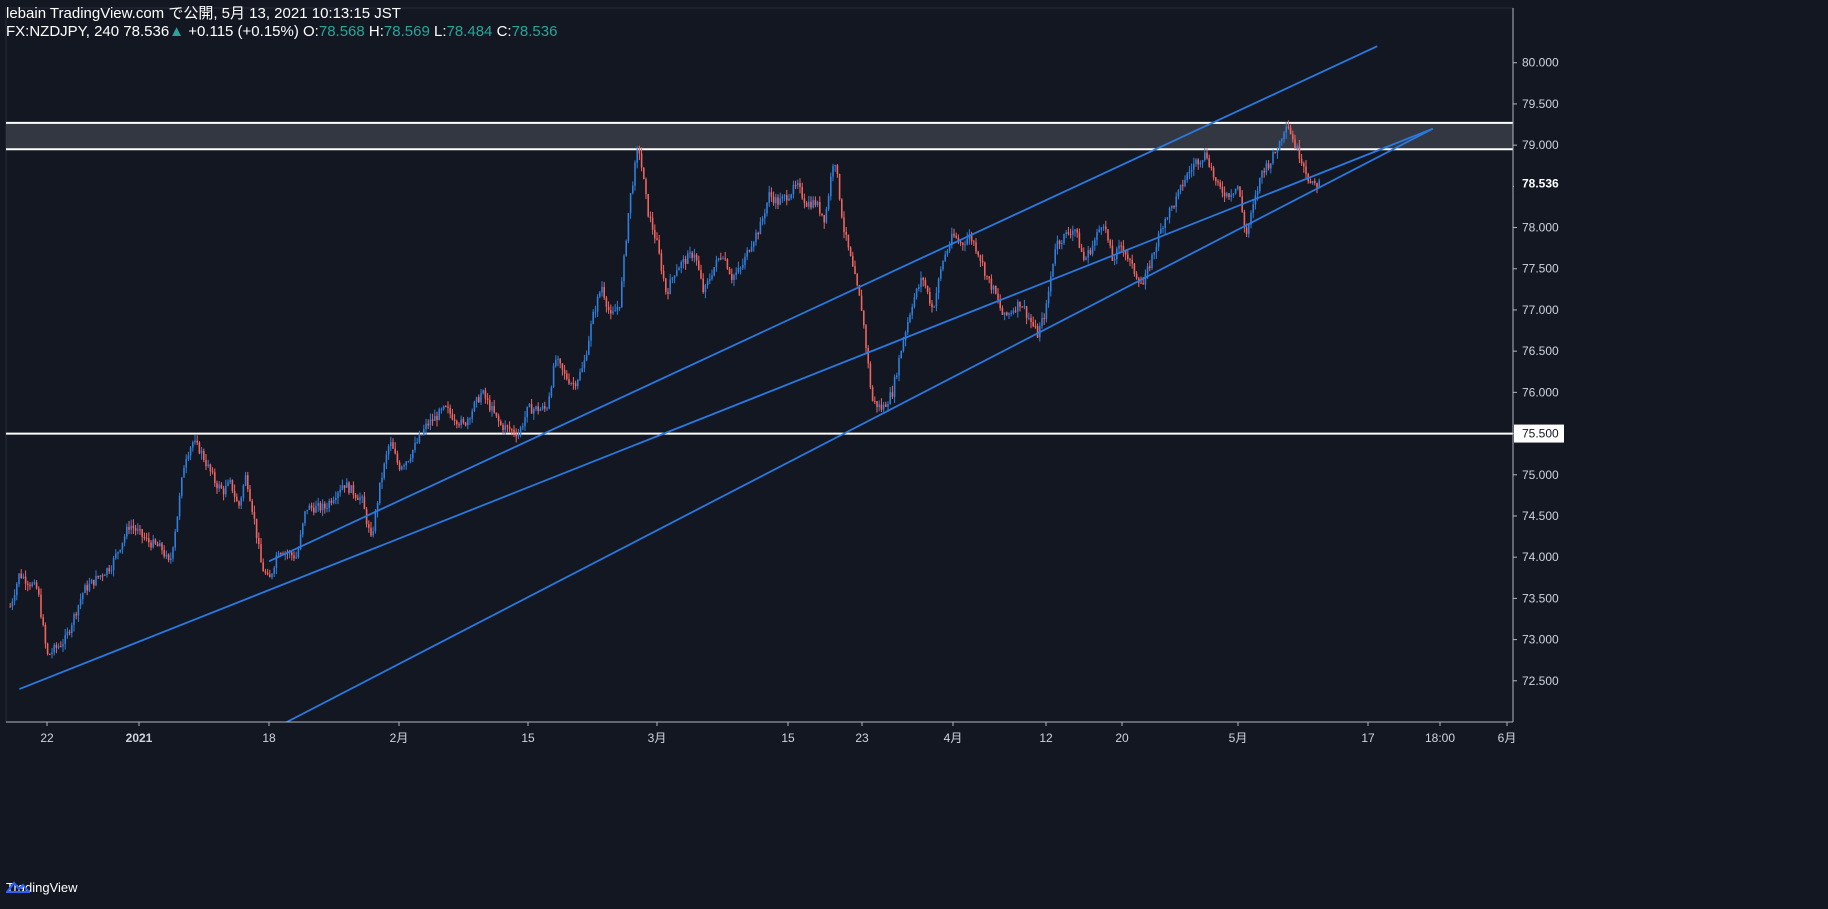 The image size is (1828, 909). Describe the element at coordinates (42, 887) in the screenshot. I see `footer-brand: TradingView` at that location.